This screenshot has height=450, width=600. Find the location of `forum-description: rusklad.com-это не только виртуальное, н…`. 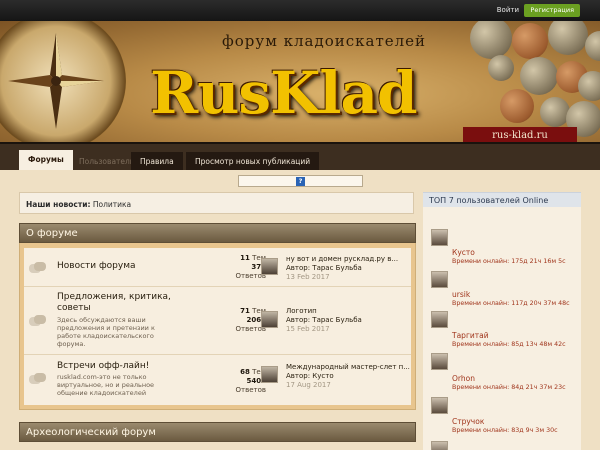

forum-description: rusklad.com-это не только виртуальное, н… is located at coordinates (106, 385).